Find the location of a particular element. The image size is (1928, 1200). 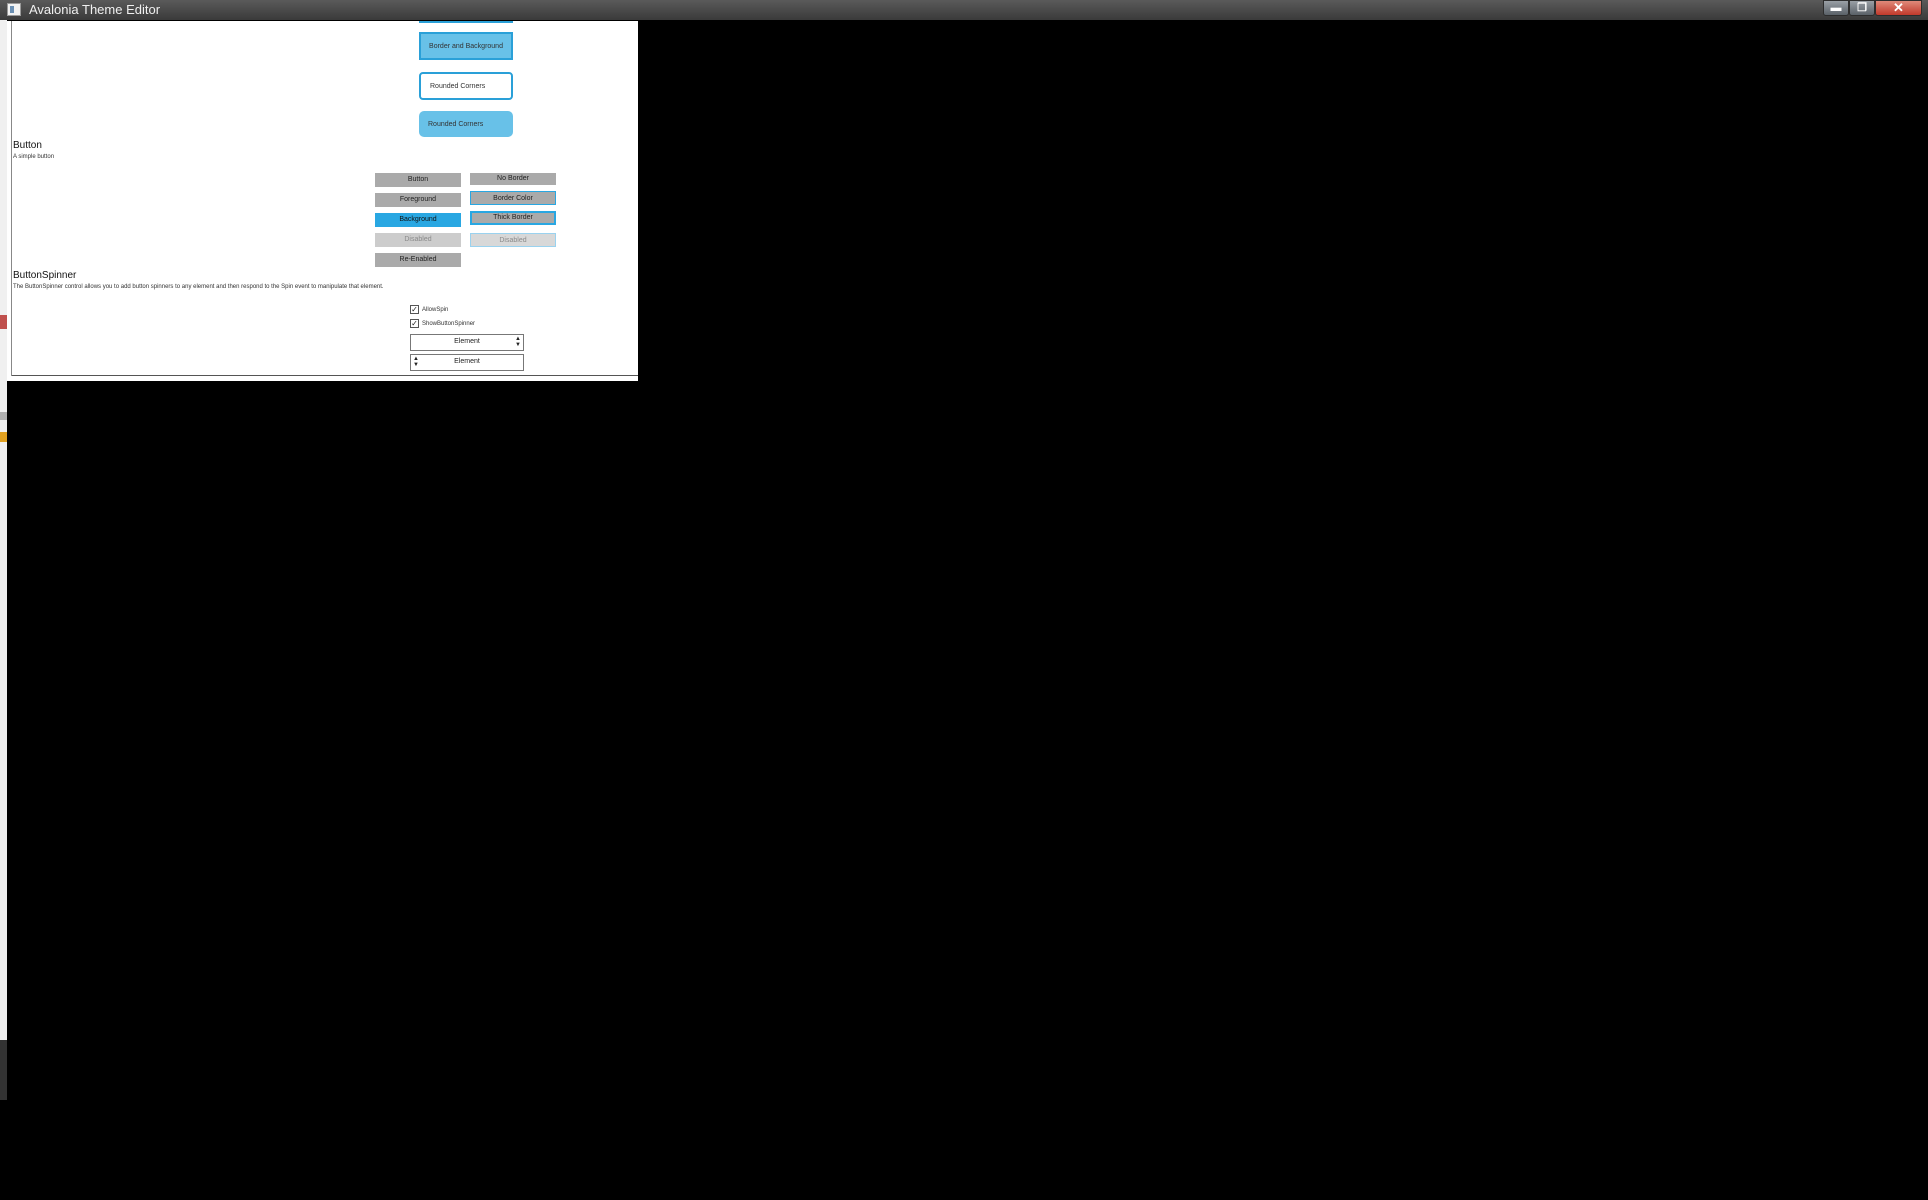

border-background-sample: Border and Background is located at coordinates (466, 46).